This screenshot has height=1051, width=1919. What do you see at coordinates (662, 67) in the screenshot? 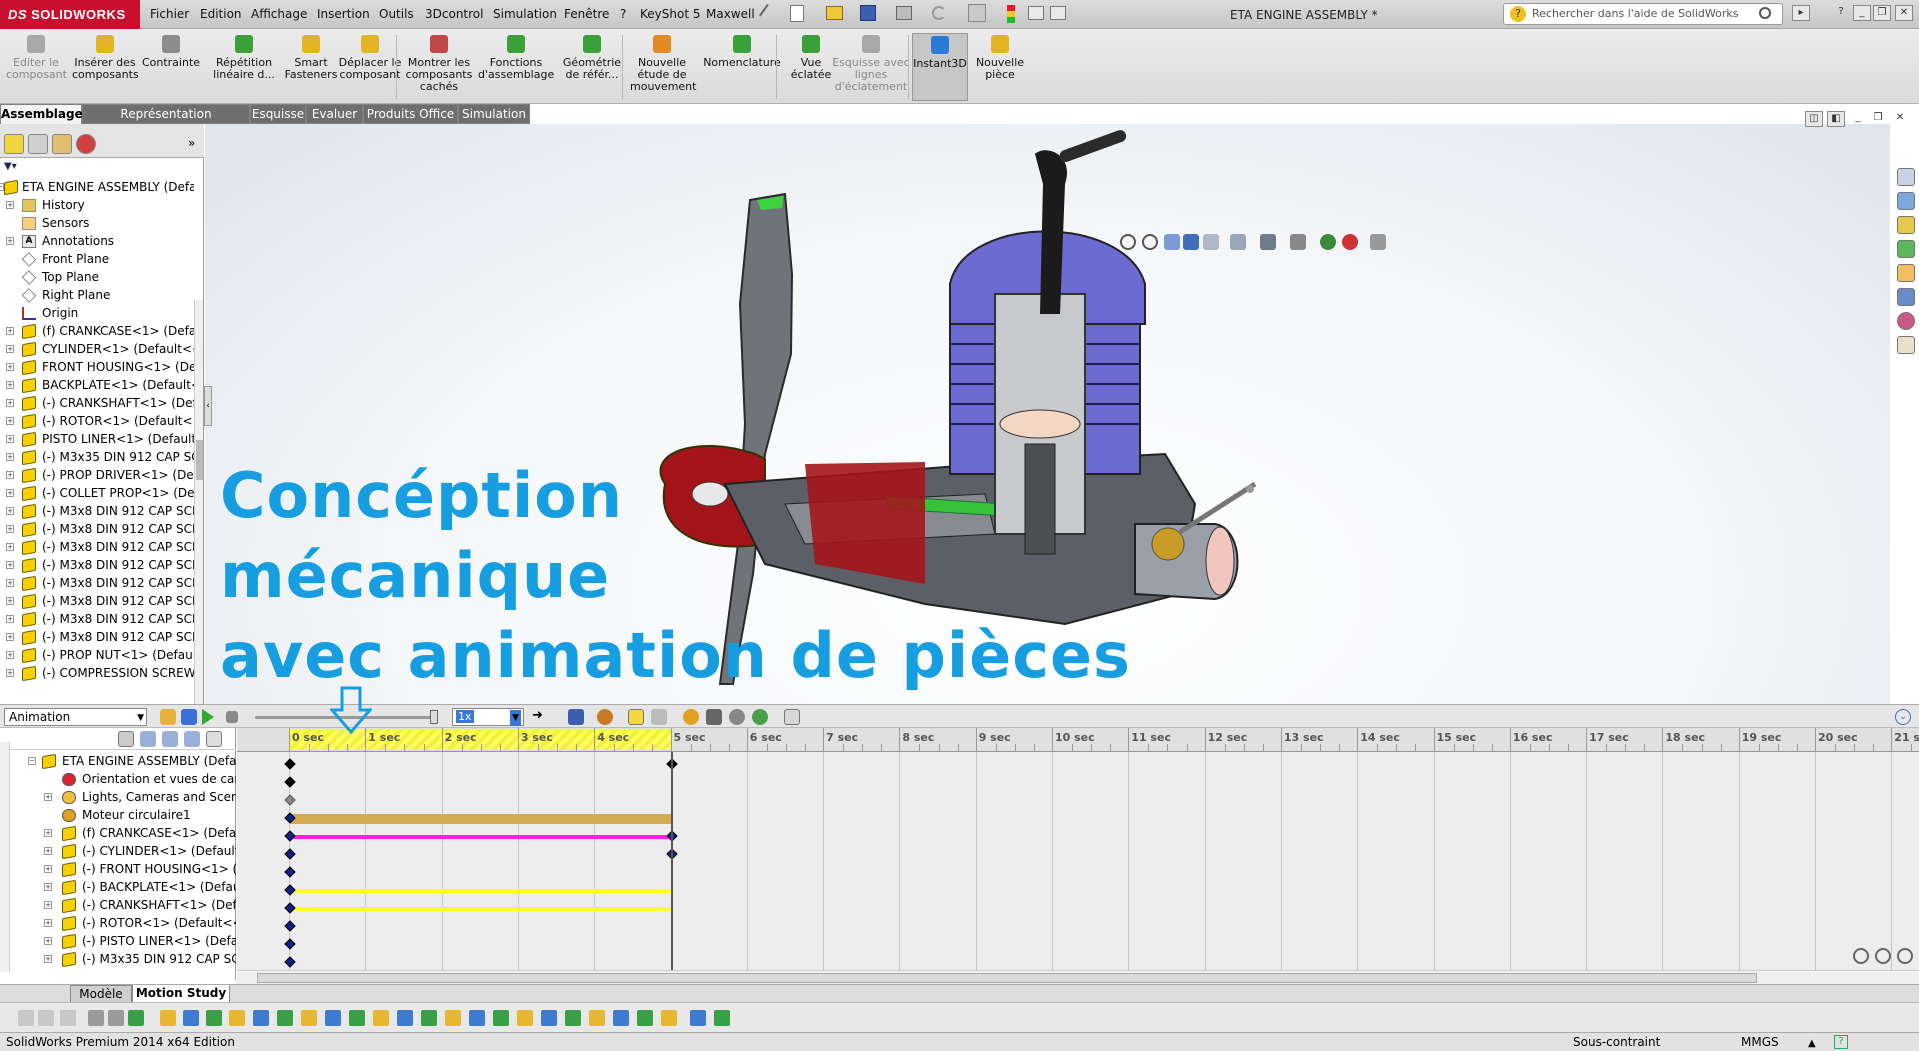
I see `ribbon-button-9: Nouvelle étude de mouvement` at bounding box center [662, 67].